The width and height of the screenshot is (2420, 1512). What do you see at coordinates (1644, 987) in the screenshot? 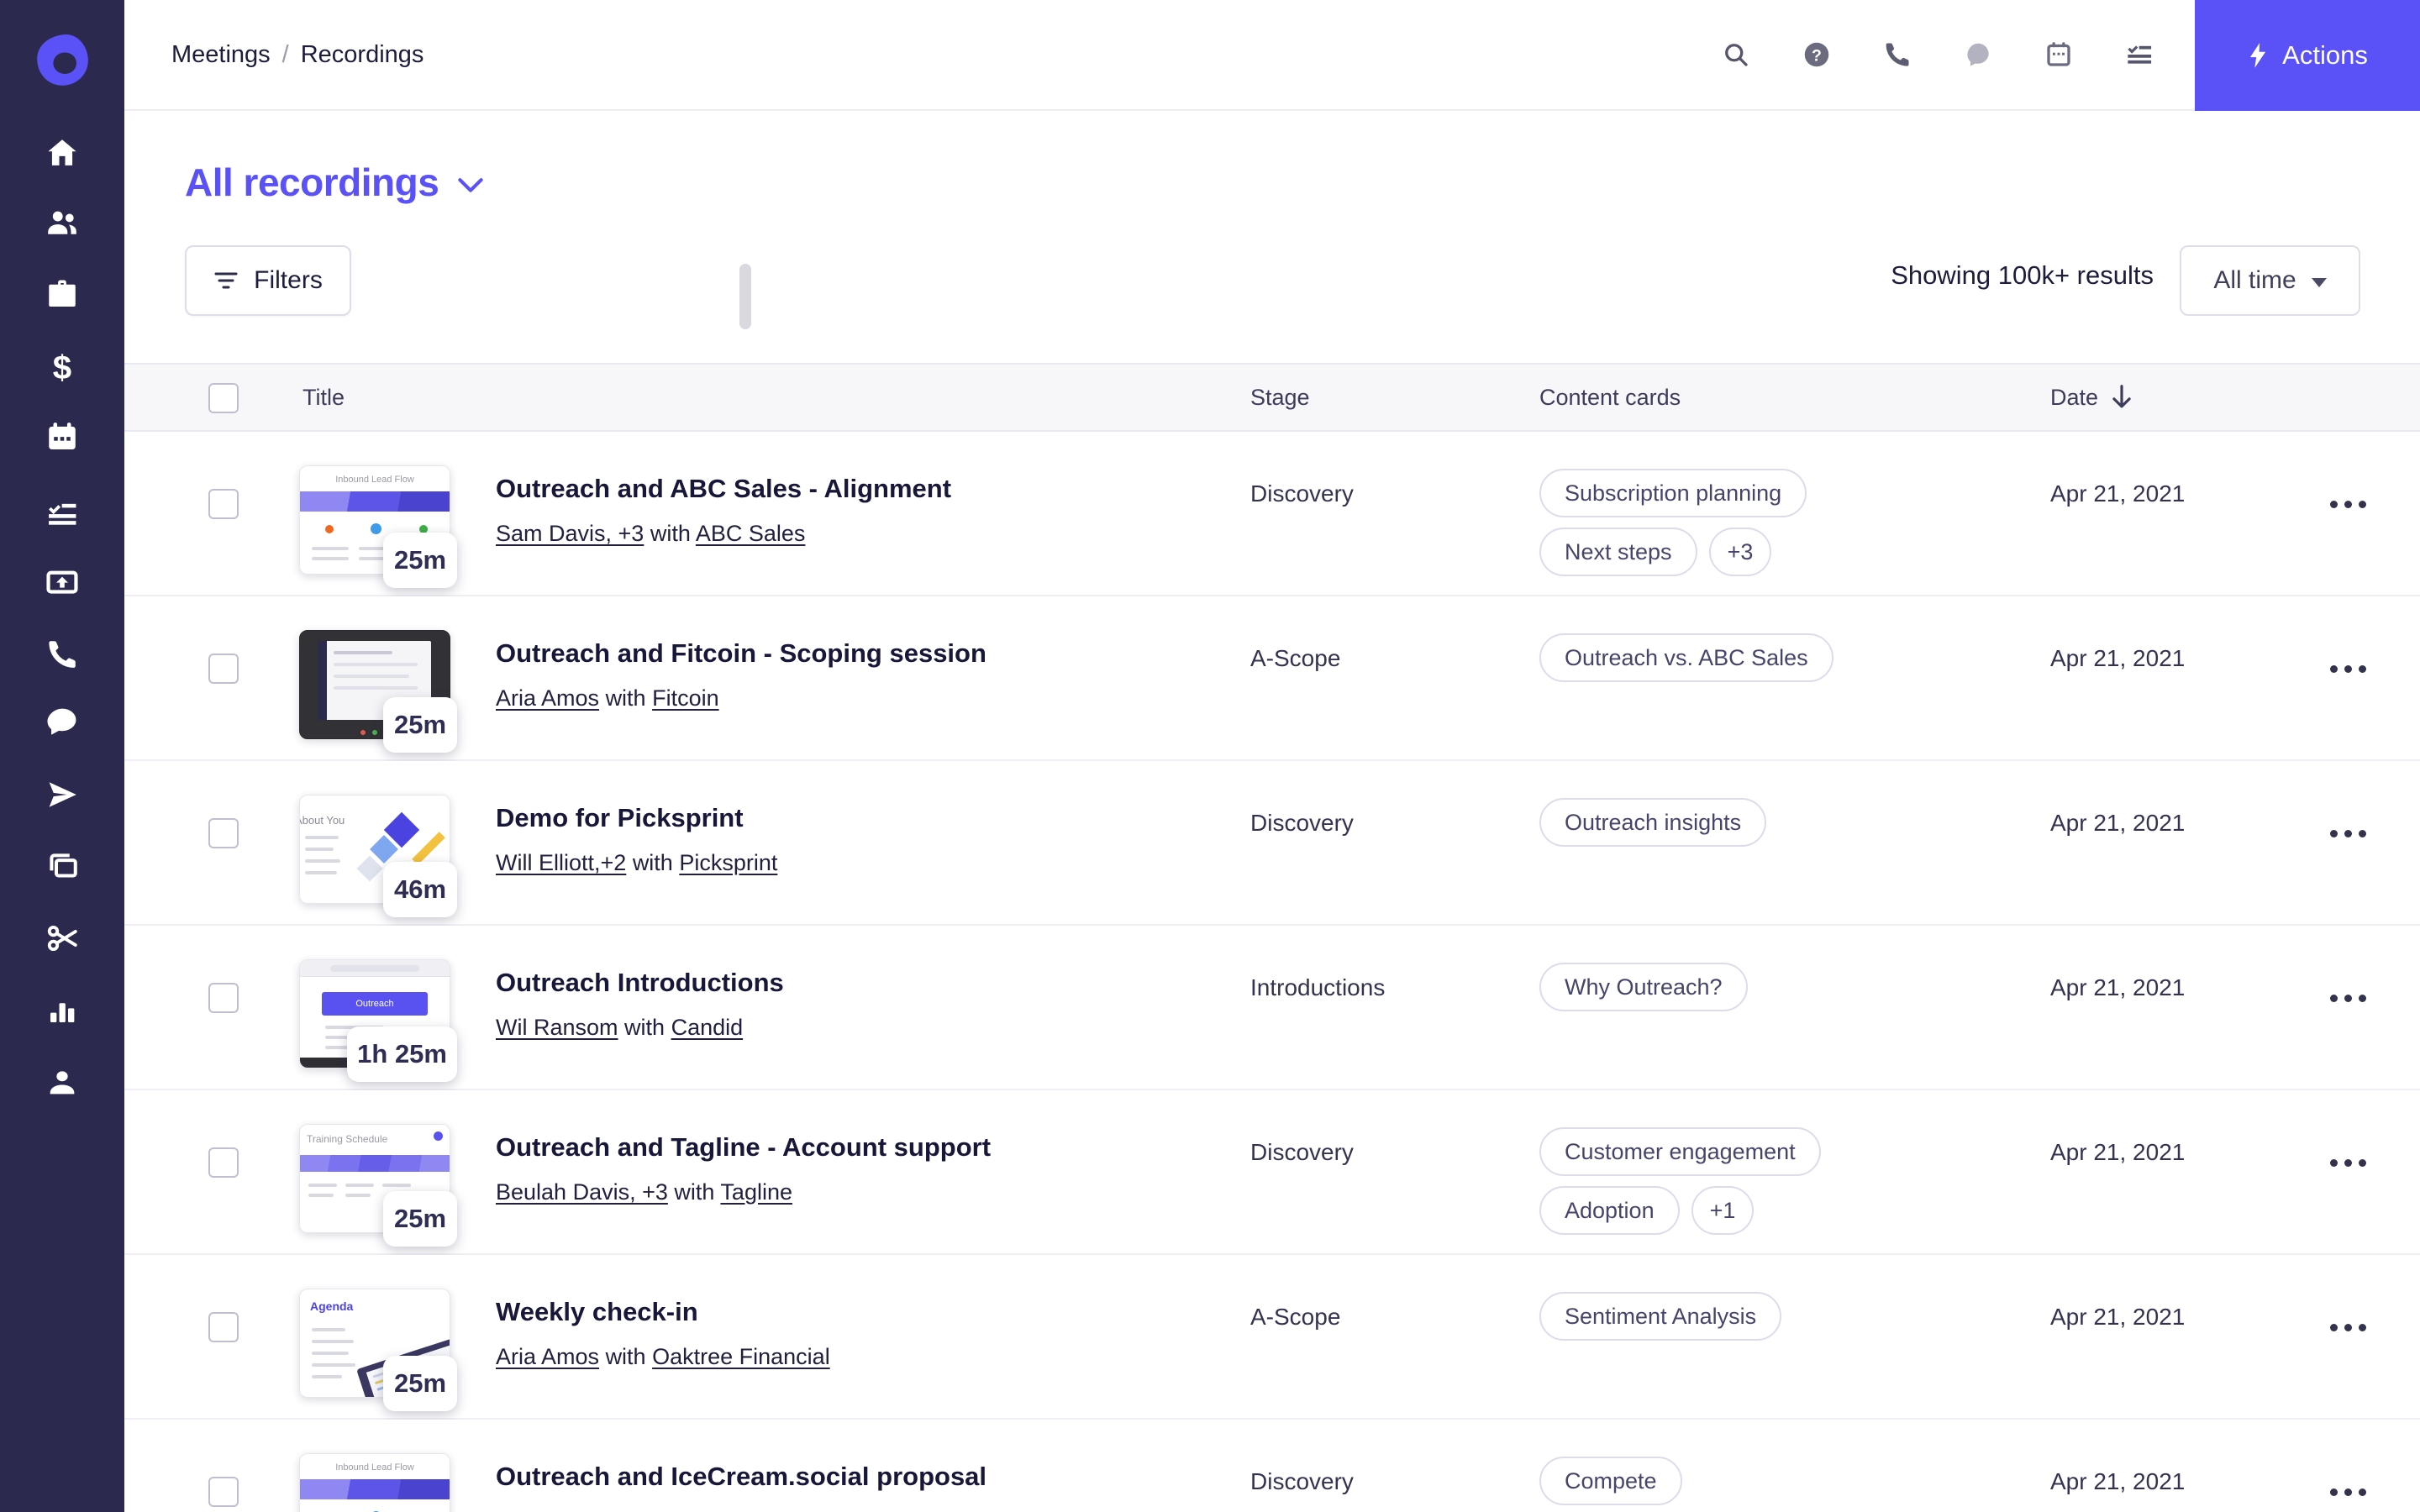
I see `content-card-pill: Why Outreach?` at bounding box center [1644, 987].